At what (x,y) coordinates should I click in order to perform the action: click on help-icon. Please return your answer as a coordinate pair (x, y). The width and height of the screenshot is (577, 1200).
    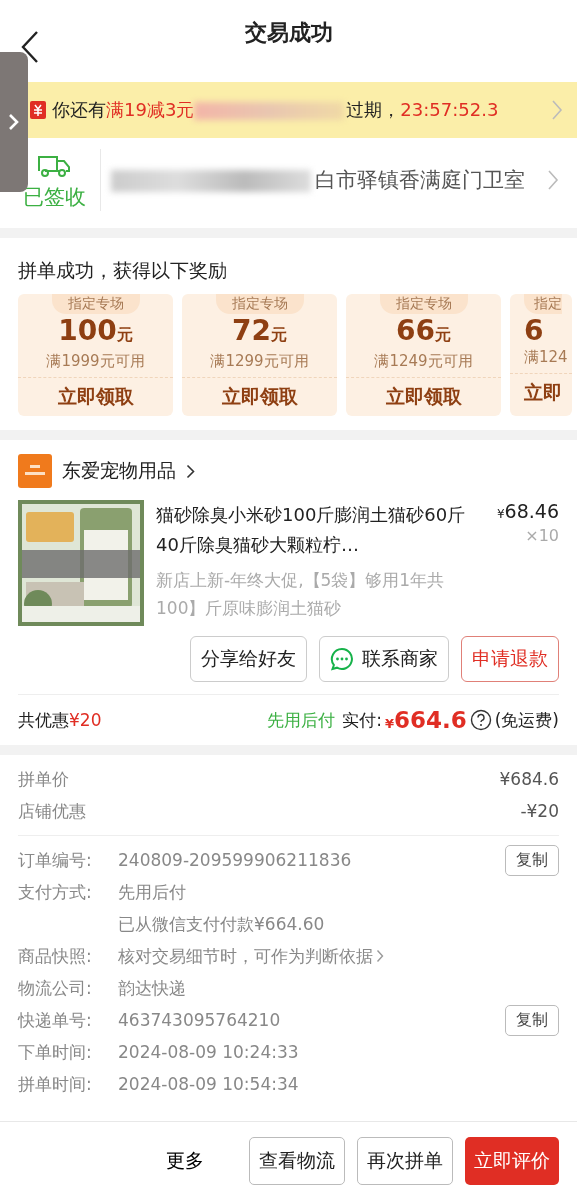
    Looking at the image, I should click on (480, 720).